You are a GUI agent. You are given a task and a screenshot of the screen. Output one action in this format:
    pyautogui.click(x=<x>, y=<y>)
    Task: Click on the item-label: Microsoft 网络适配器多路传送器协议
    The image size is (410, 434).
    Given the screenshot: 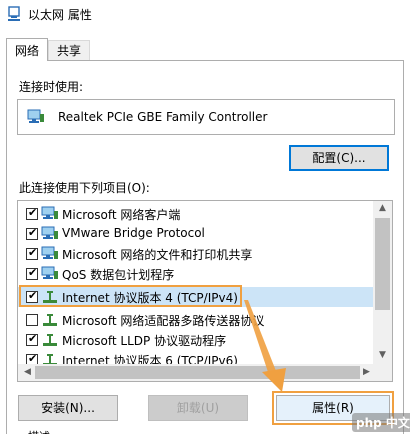 What is the action you would take?
    pyautogui.click(x=163, y=321)
    